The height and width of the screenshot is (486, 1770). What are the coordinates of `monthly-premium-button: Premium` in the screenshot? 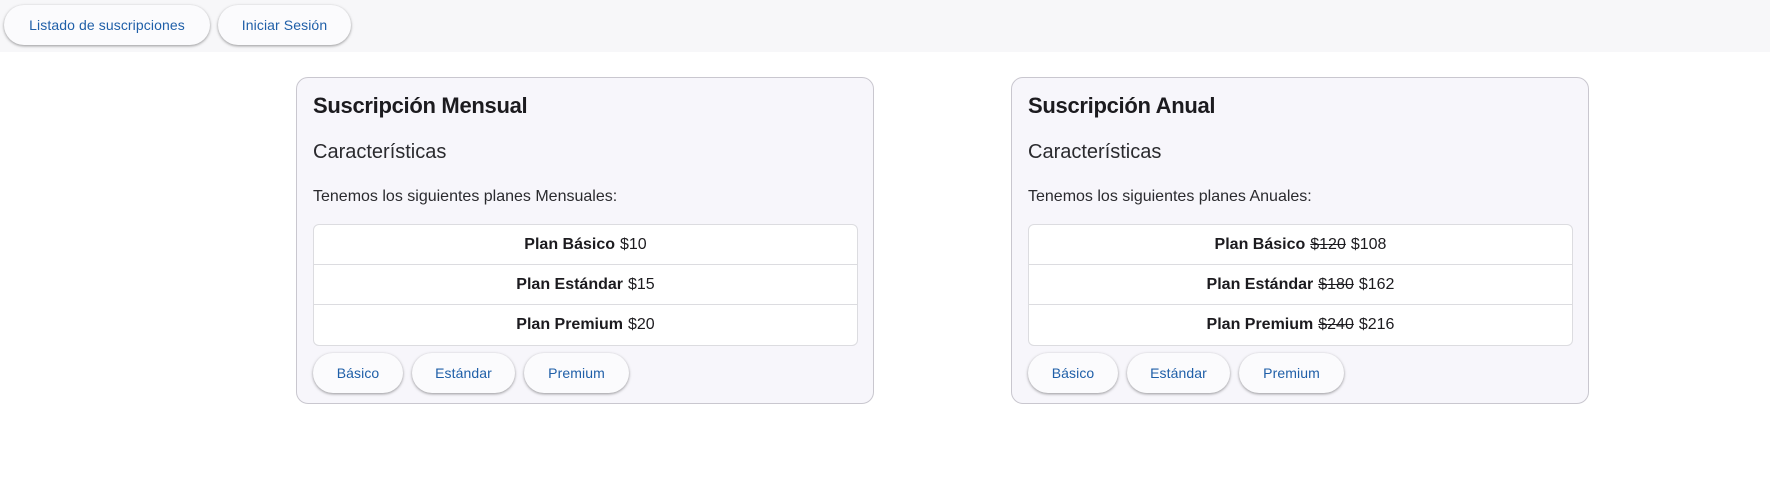 It's located at (576, 373).